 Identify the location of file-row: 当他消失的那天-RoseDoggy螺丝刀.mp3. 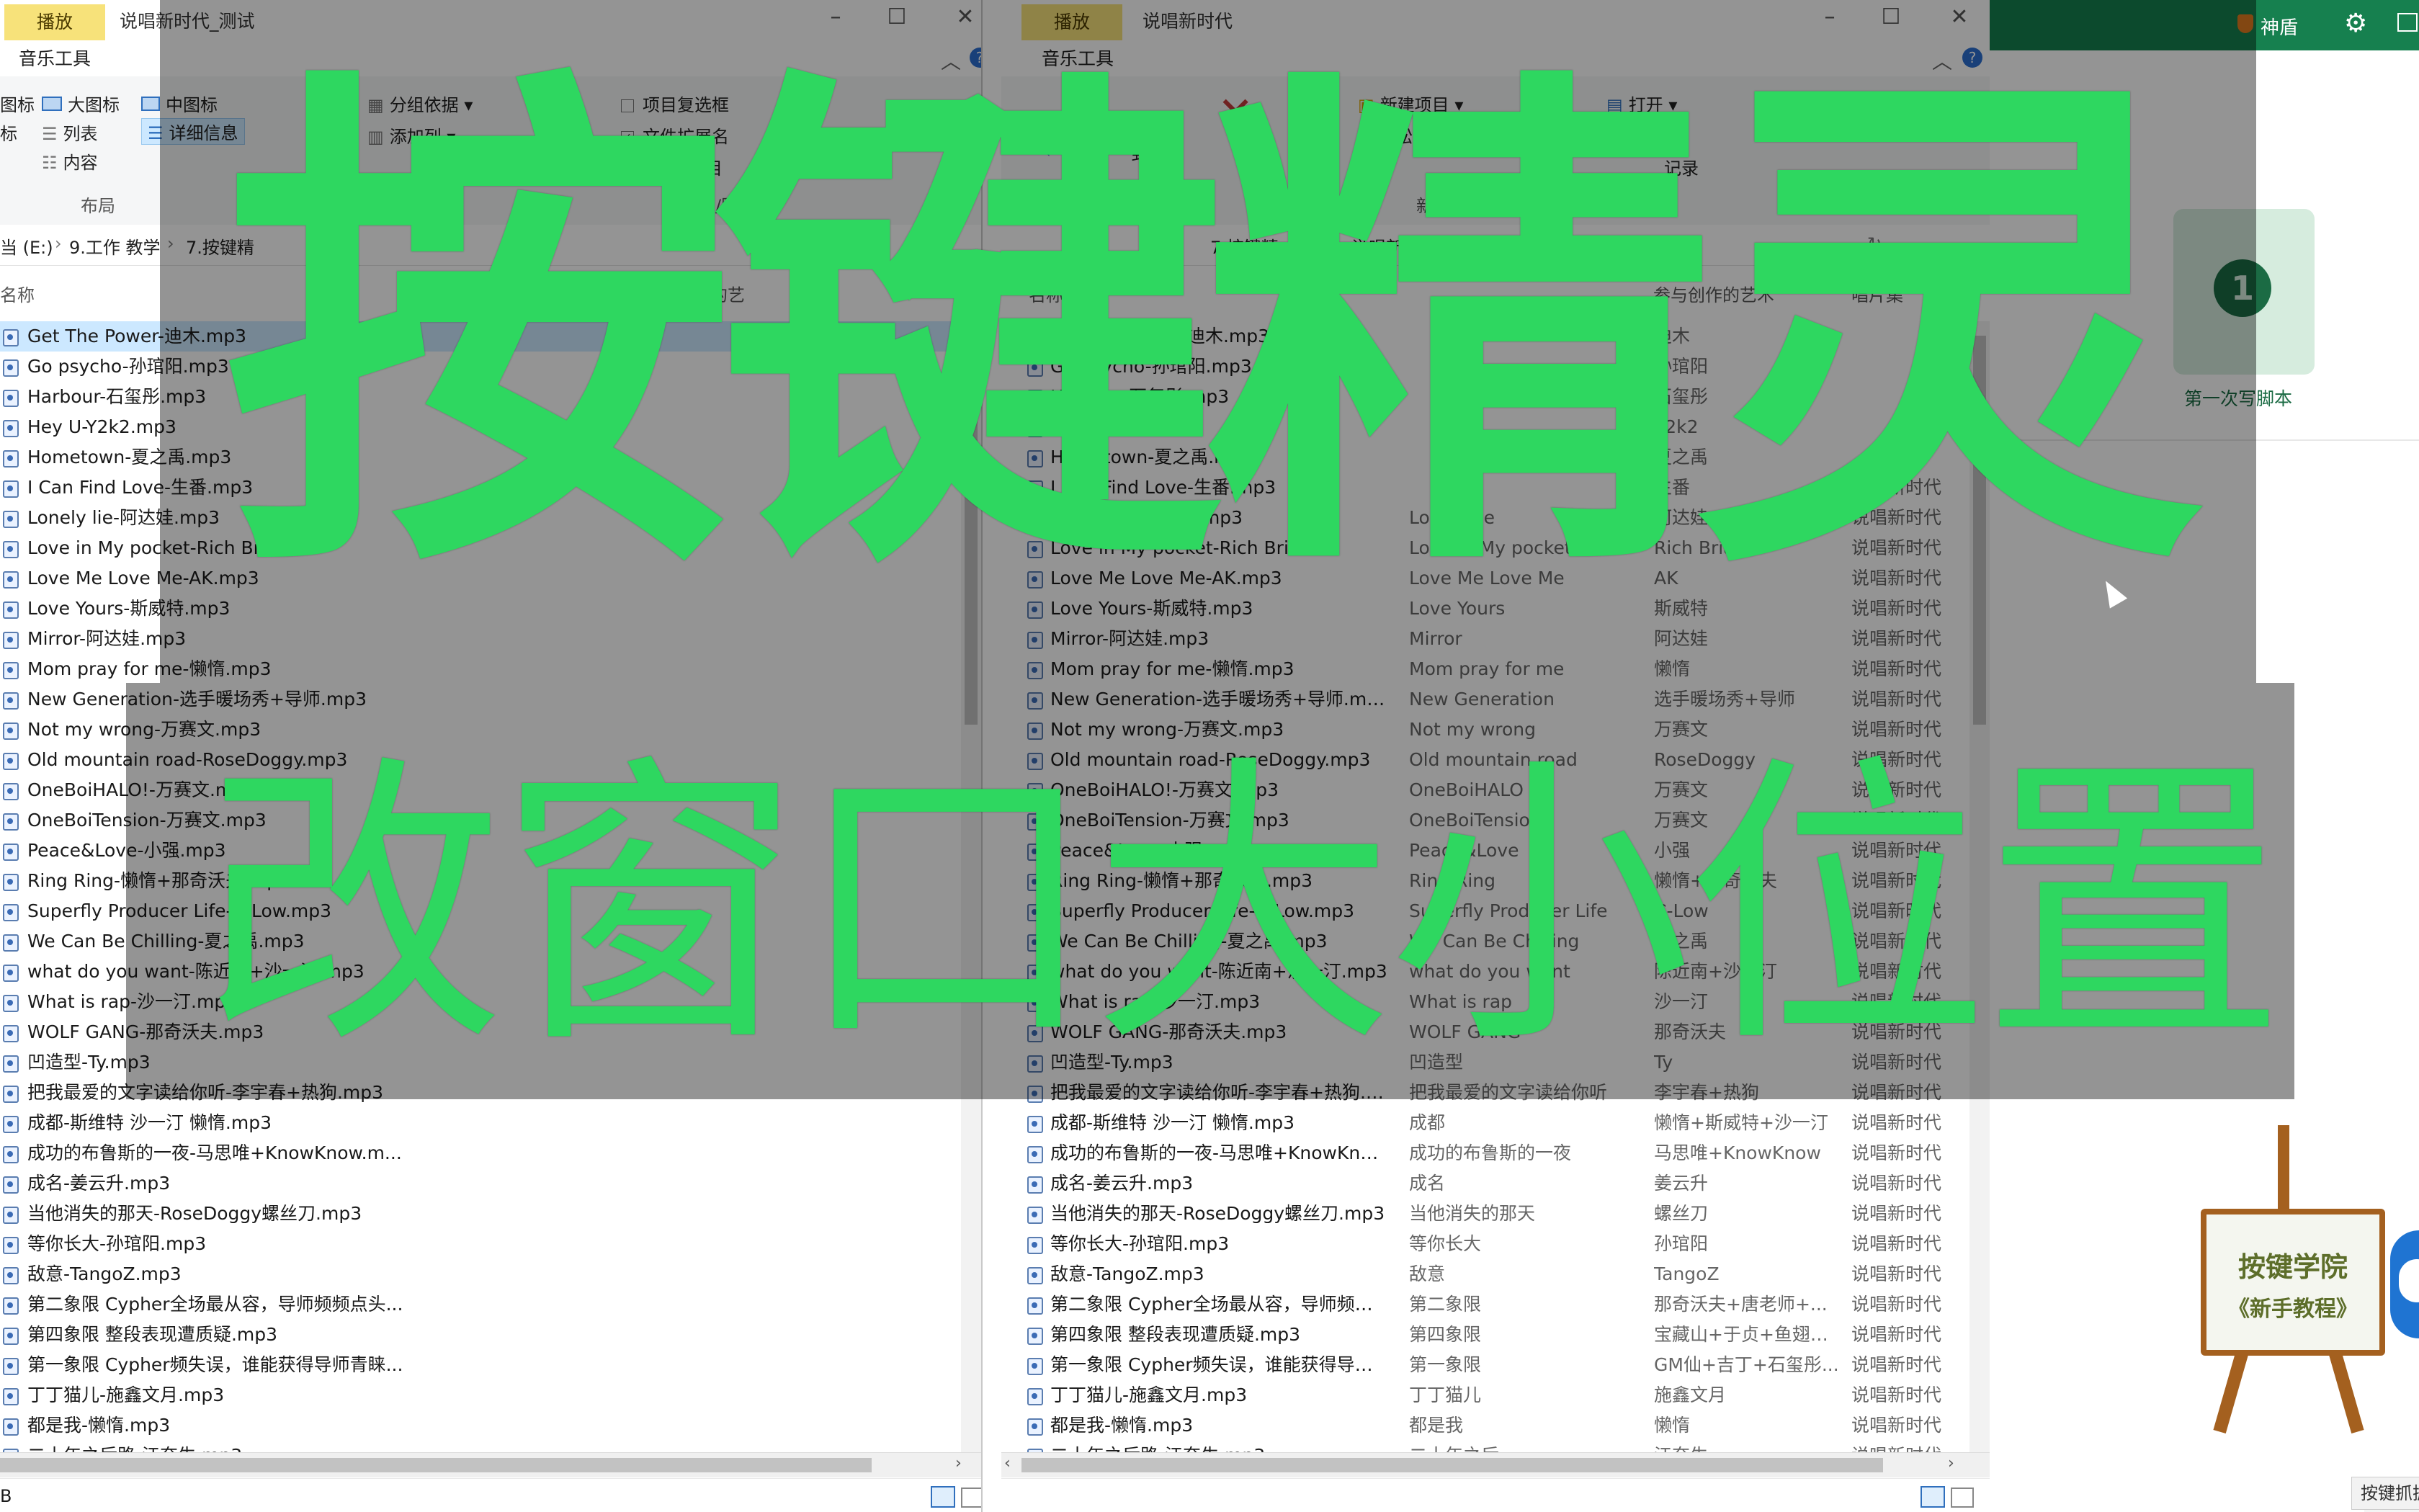
(490, 1214).